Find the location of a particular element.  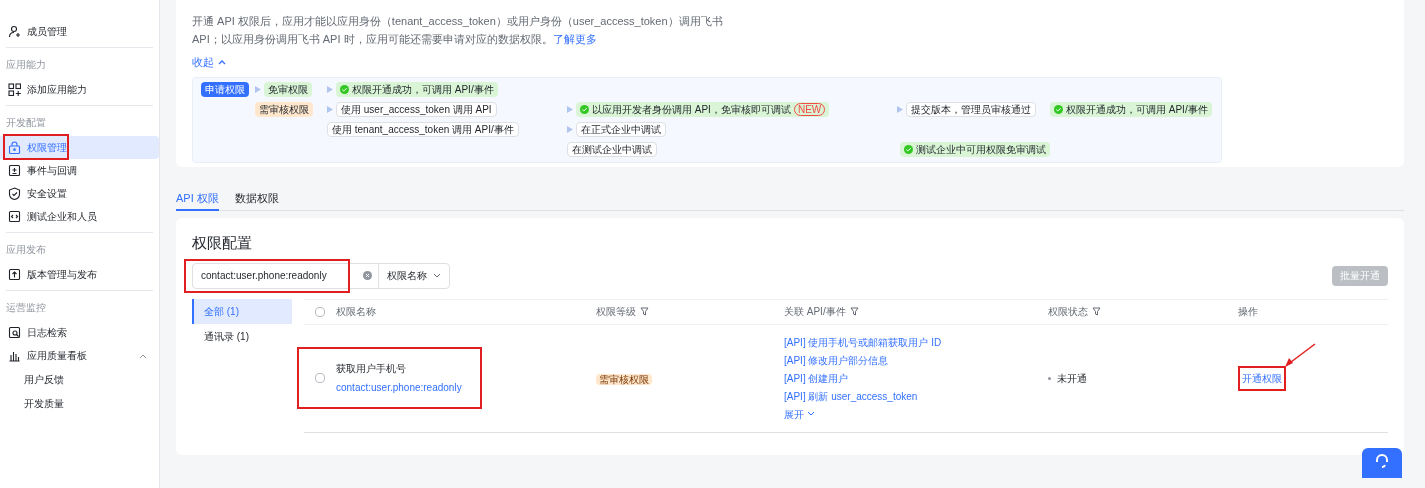

help-button is located at coordinates (1382, 463).